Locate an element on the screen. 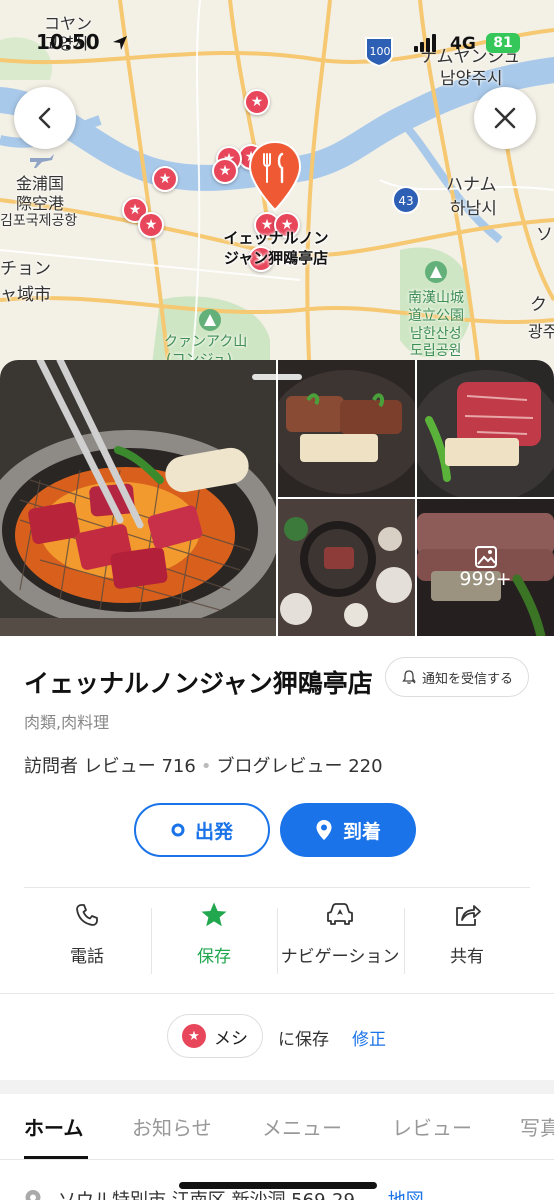  close-icon is located at coordinates (505, 118).